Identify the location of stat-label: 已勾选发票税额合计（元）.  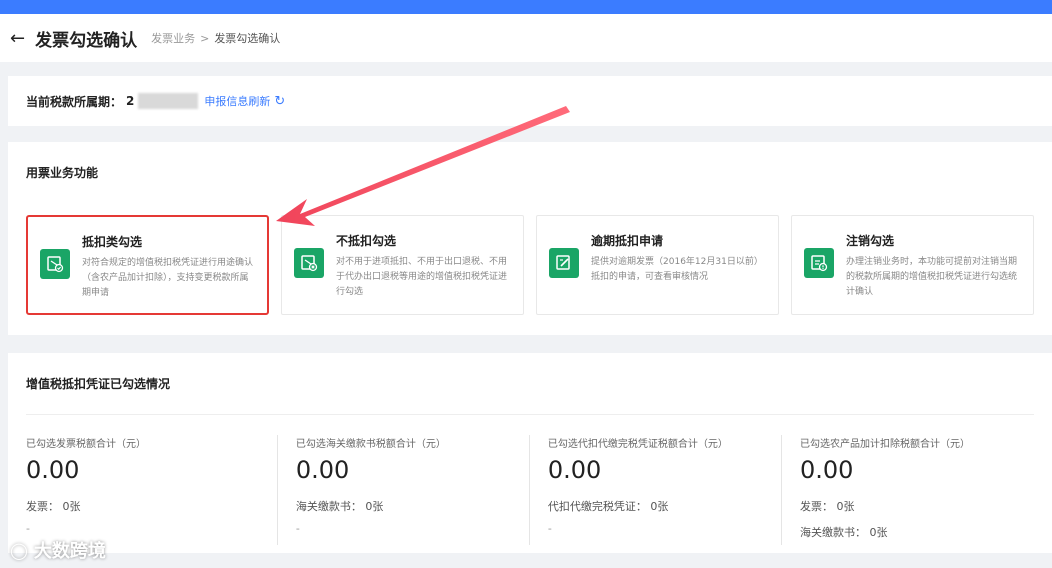
(86, 444).